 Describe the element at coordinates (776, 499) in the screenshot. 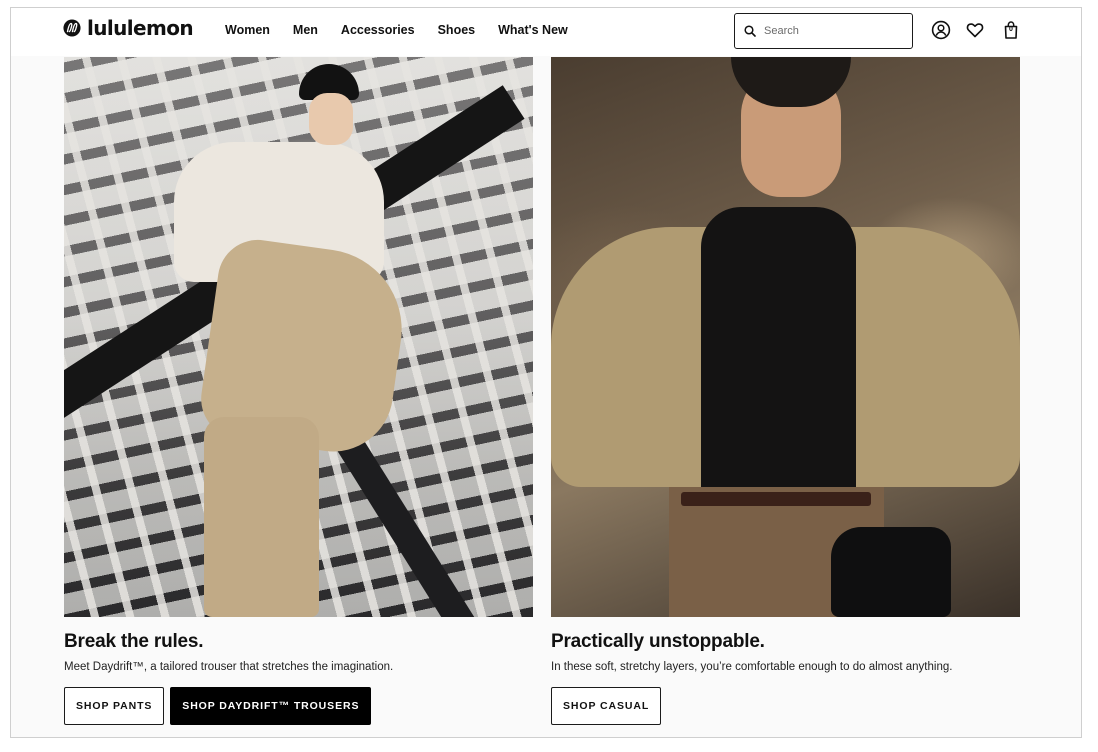

I see `figure-belt-shape` at that location.